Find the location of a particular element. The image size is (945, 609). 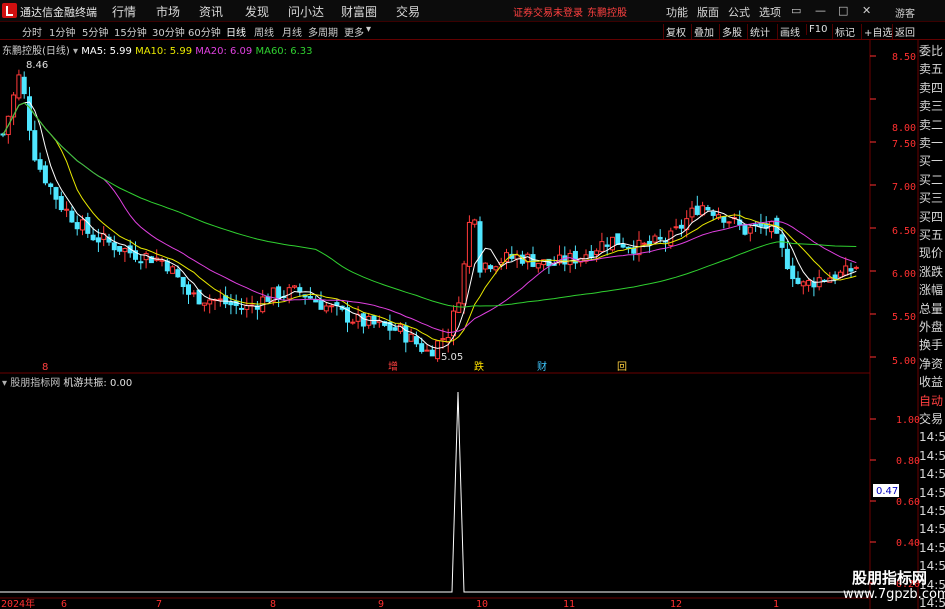

tab-monthly: 月线 is located at coordinates (292, 31).